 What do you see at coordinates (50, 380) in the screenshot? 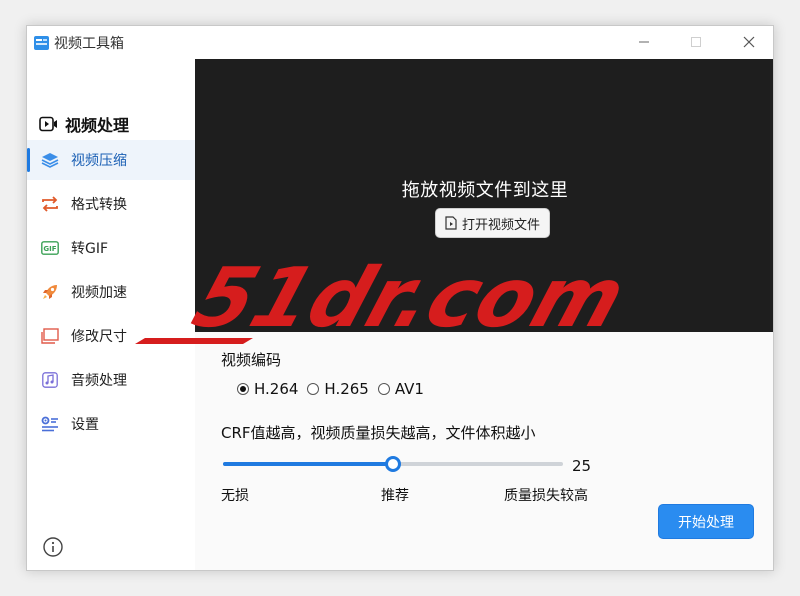
I see `music-note-icon` at bounding box center [50, 380].